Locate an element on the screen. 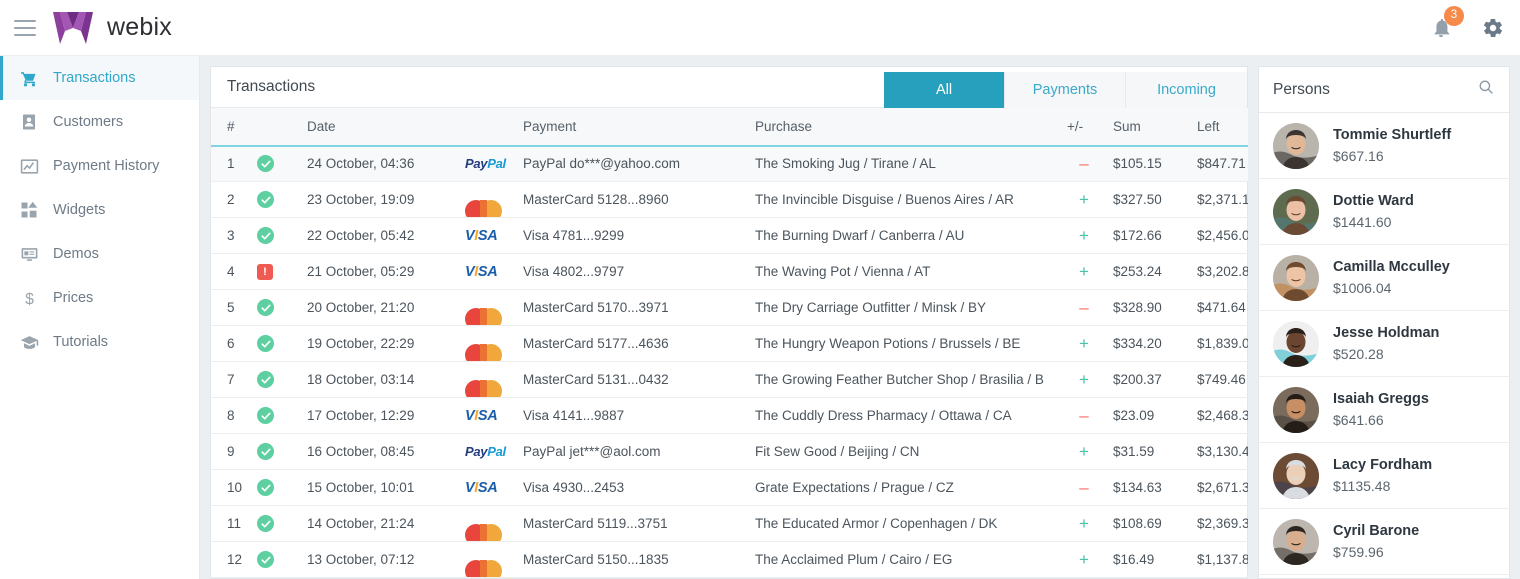 This screenshot has width=1520, height=579. sidebar-item-label: Prices is located at coordinates (73, 298).